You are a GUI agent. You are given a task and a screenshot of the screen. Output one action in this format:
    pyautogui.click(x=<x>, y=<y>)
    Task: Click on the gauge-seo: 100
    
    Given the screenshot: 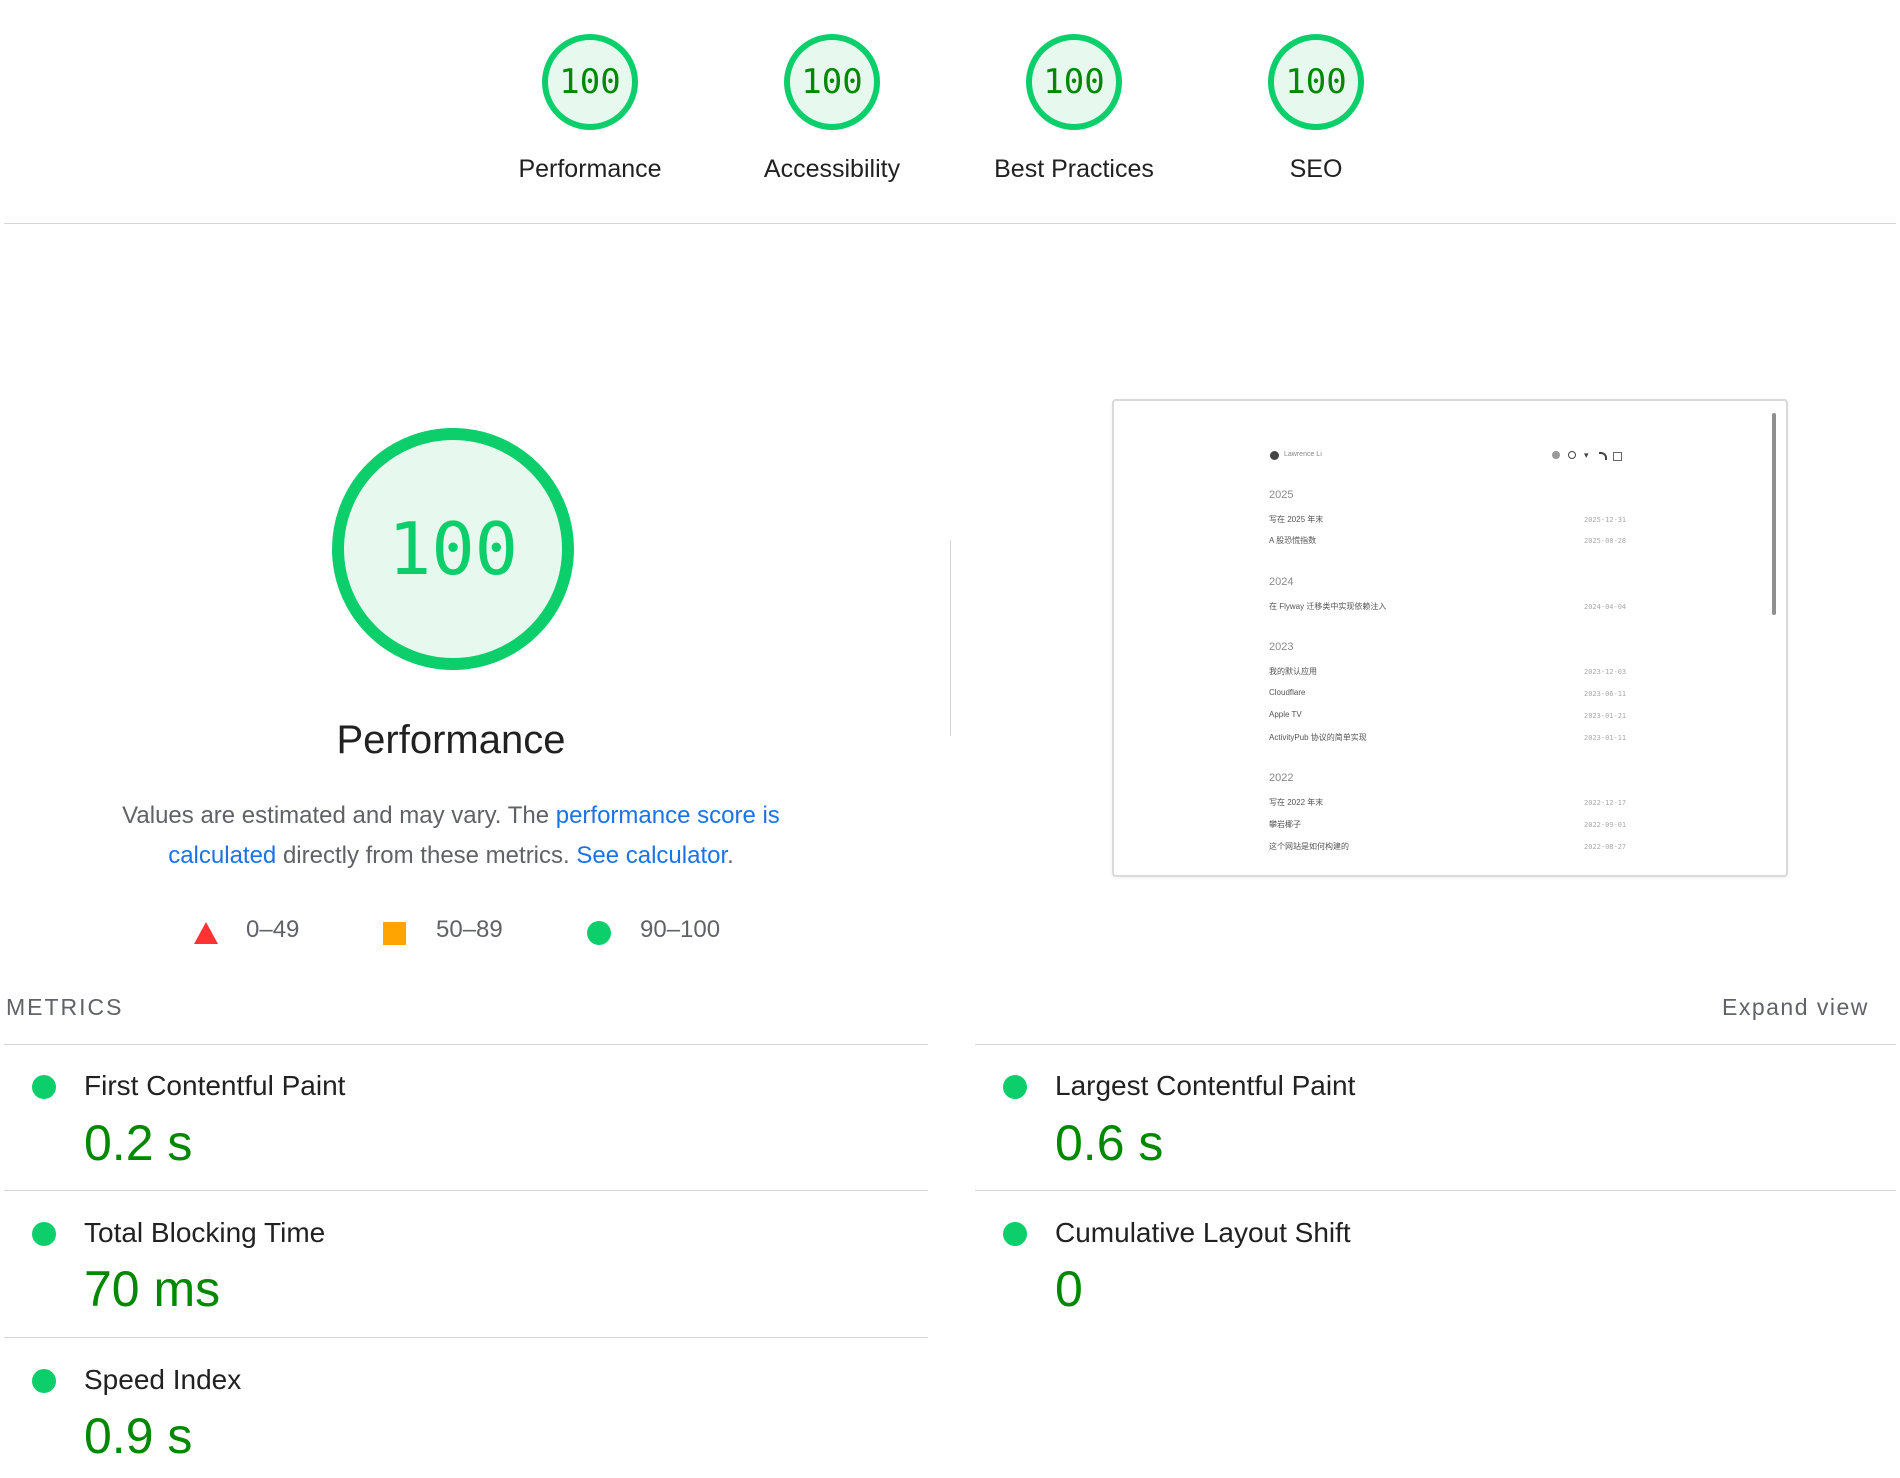 What is the action you would take?
    pyautogui.click(x=1316, y=82)
    